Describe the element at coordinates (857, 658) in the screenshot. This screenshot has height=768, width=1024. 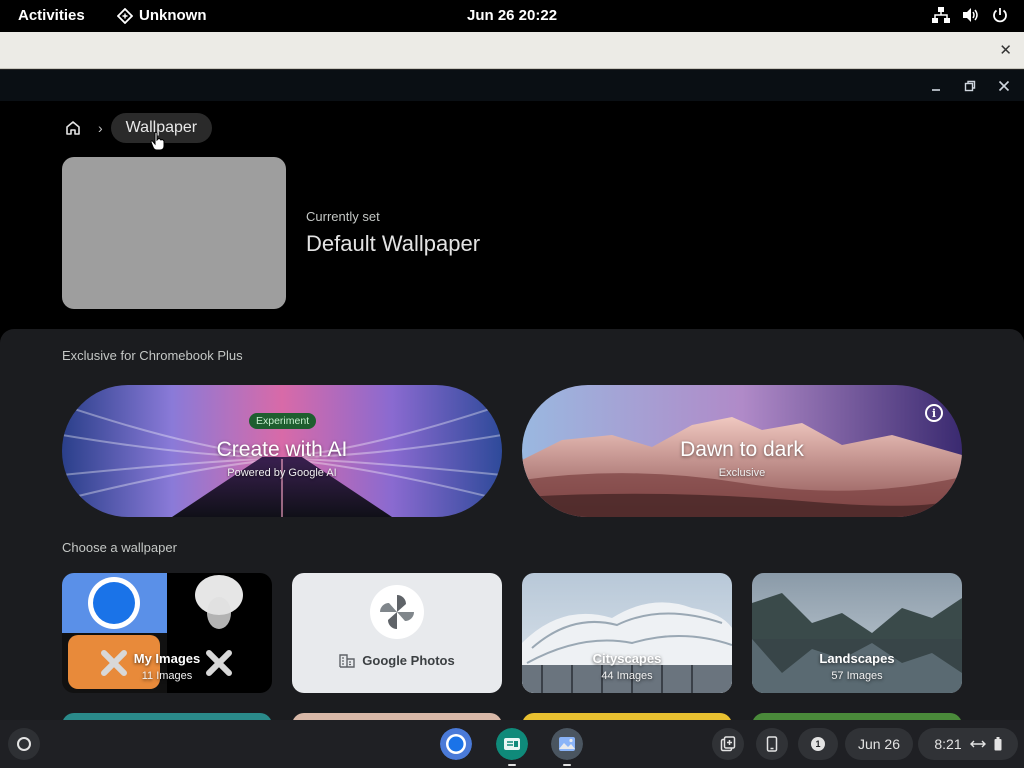
I see `landscapes-name: Landscapes` at that location.